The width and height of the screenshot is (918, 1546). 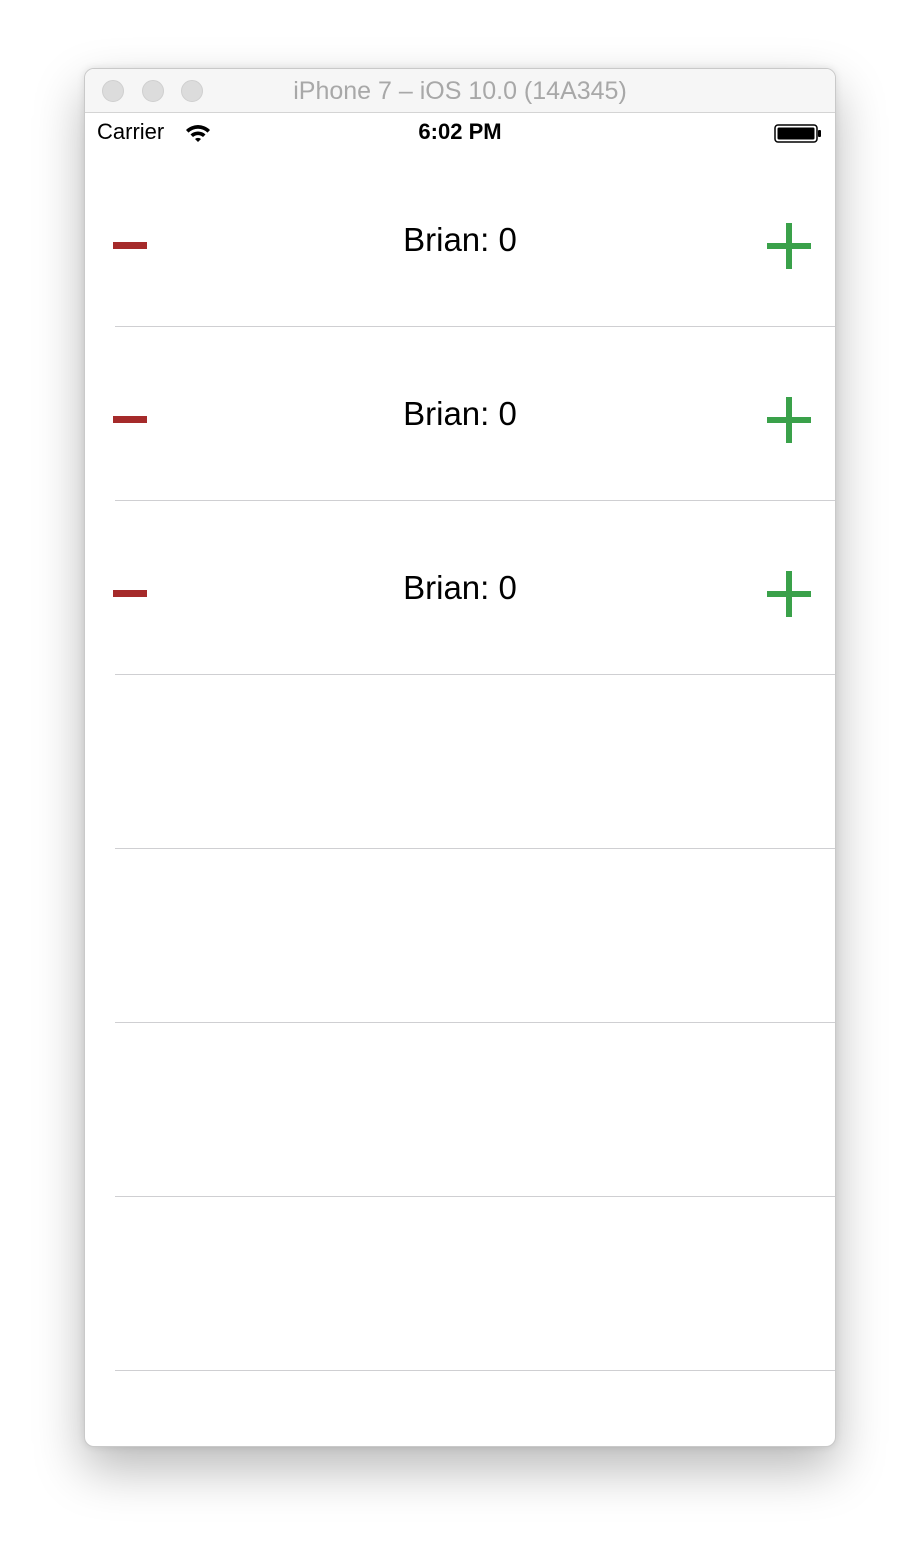 I want to click on status-bar: Carrier 6:02 PM, so click(x=460, y=133).